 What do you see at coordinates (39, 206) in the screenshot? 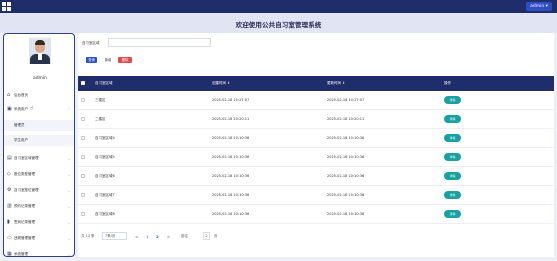
I see `sidebar-item-reservations: ▥ 预约记录管理 ⌄` at bounding box center [39, 206].